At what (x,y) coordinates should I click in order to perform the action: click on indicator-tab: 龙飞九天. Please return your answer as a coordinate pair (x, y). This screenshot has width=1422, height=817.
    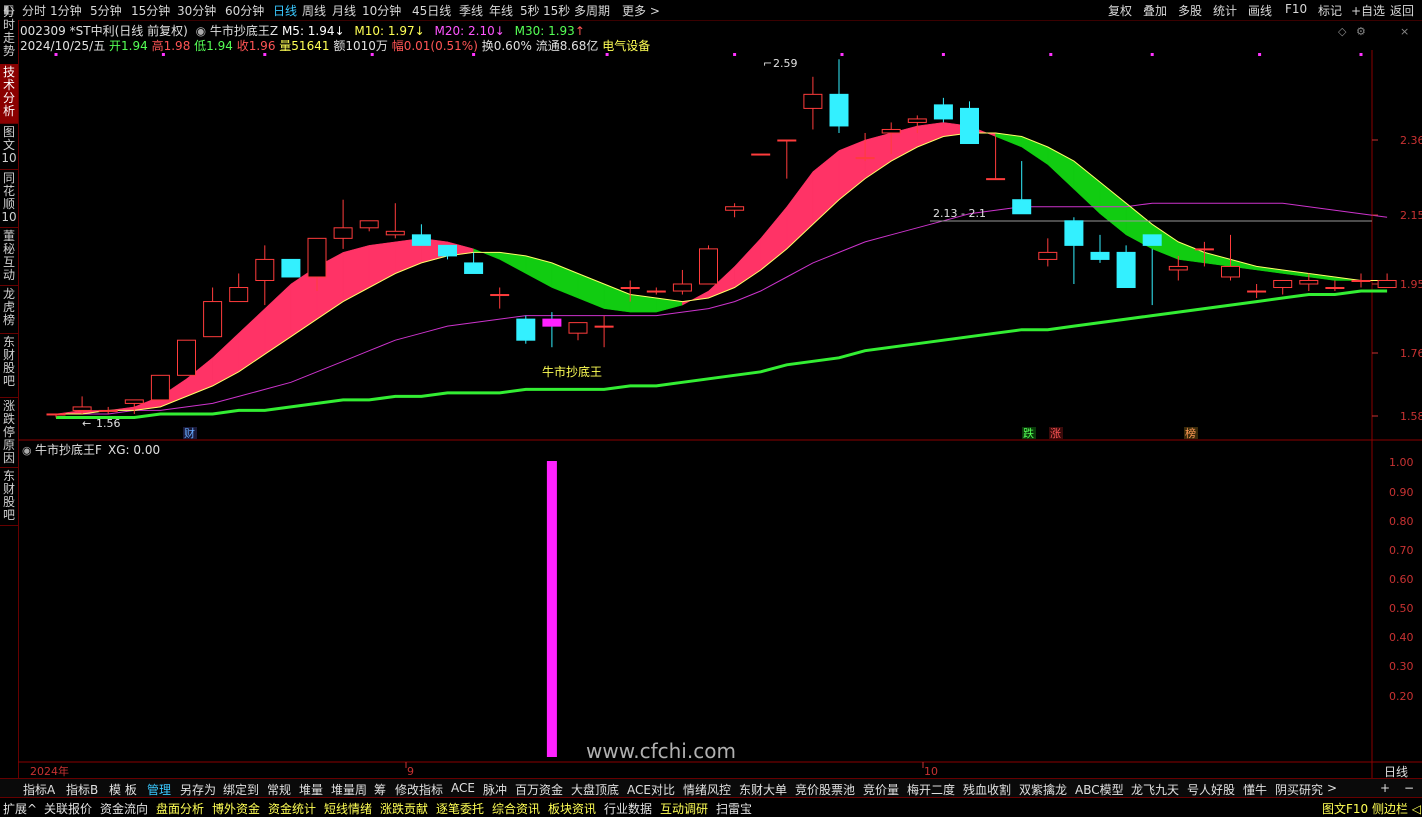
    Looking at the image, I should click on (1155, 789).